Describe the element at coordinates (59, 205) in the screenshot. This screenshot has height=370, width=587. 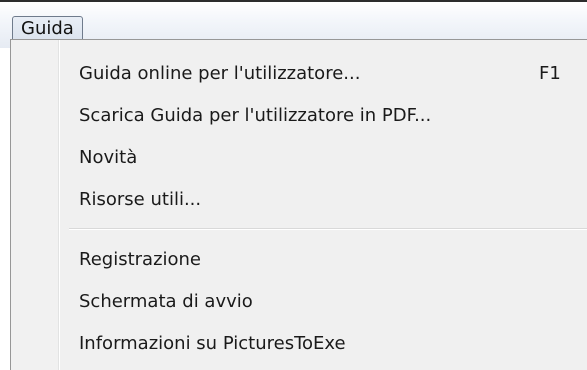
I see `gutter-separator-highlight` at that location.